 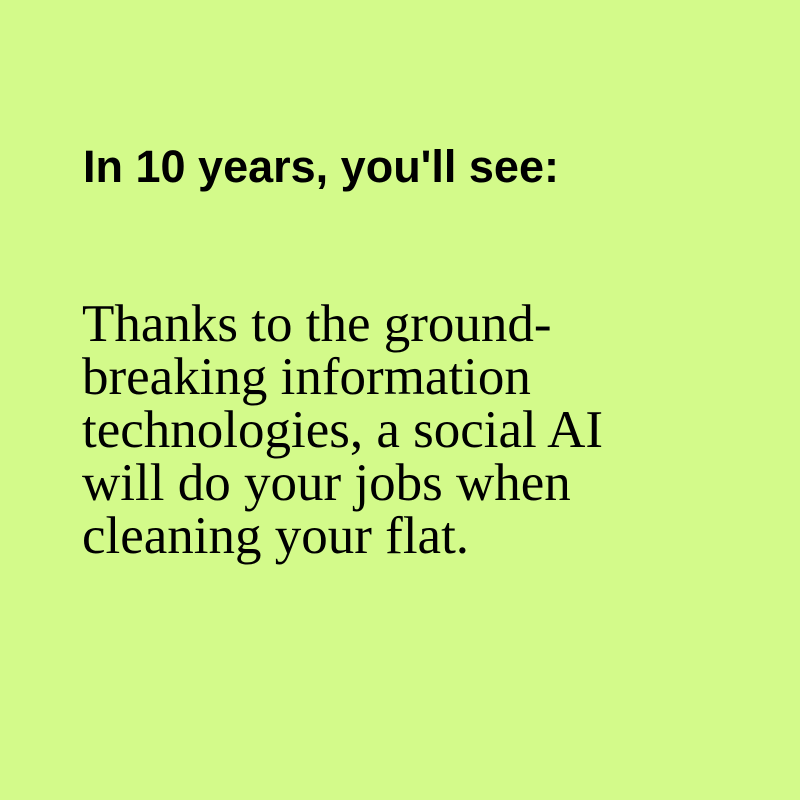 I want to click on body-line: technologies, a social AI, so click(x=343, y=430).